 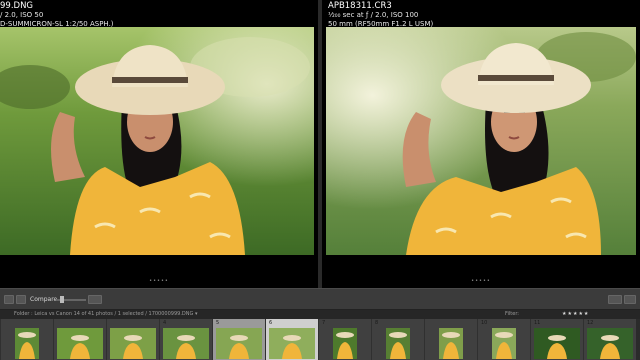 I want to click on compare-toolbar: Compare •, so click(x=320, y=299).